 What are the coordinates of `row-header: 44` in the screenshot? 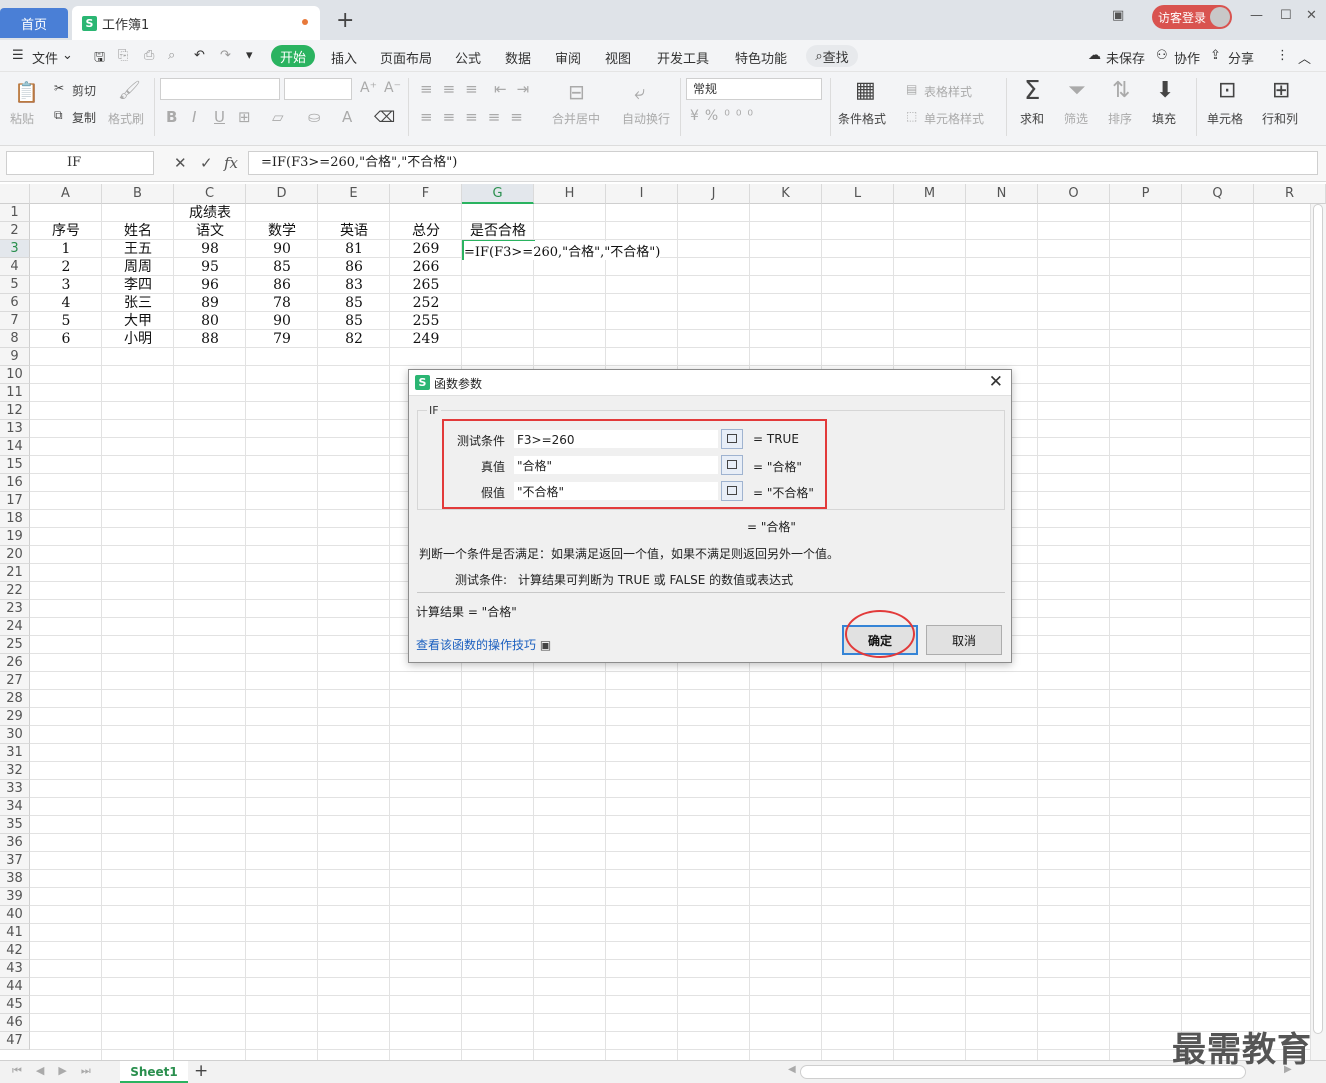 It's located at (15, 987).